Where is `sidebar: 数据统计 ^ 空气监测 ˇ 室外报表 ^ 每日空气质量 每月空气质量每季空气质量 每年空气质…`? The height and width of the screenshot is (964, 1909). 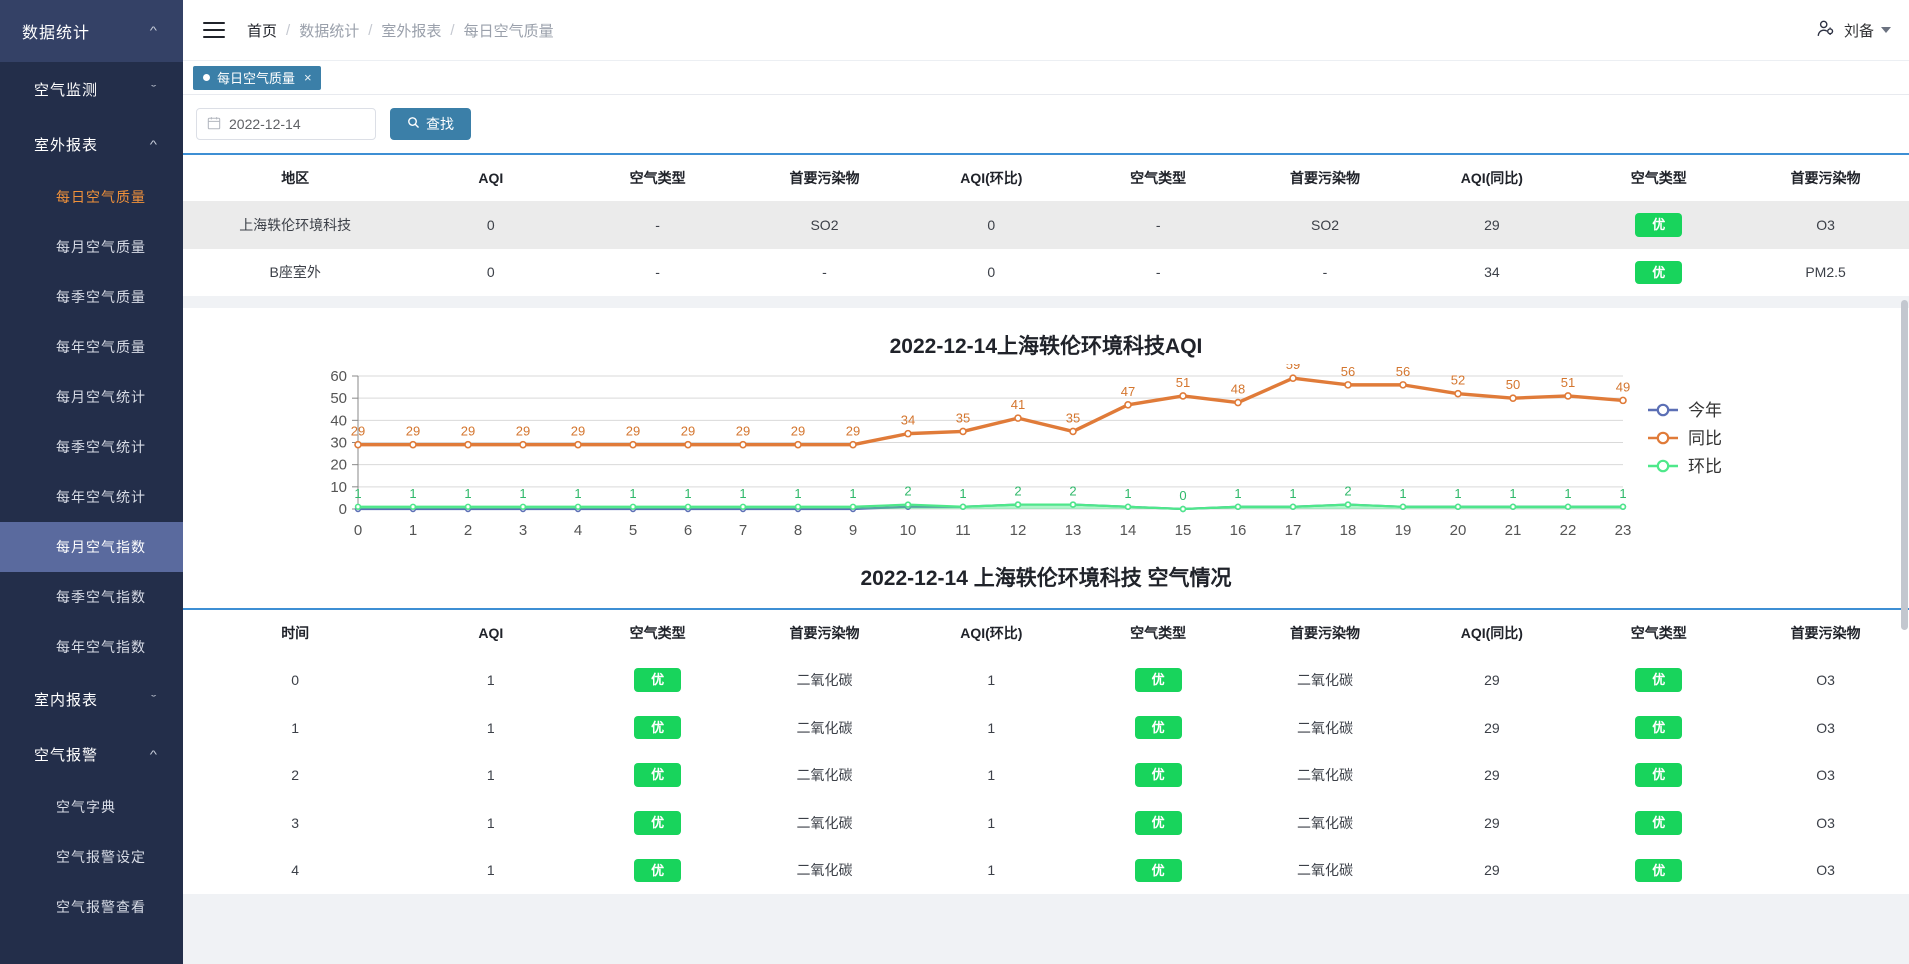 sidebar: 数据统计 ^ 空气监测 ˇ 室外报表 ^ 每日空气质量 每月空气质量每季空气质量 每年空气质… is located at coordinates (91, 482).